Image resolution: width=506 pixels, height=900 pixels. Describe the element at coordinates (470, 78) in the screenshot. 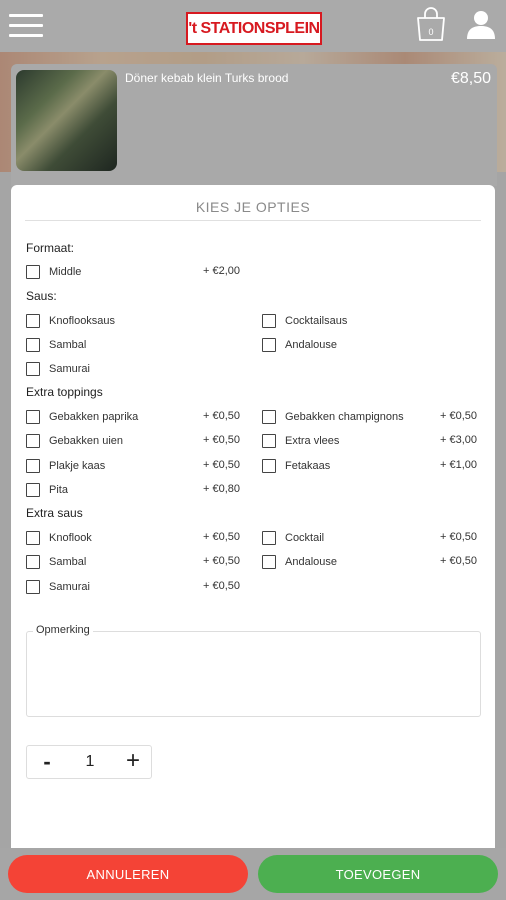

I see `product-price: €8,50` at that location.